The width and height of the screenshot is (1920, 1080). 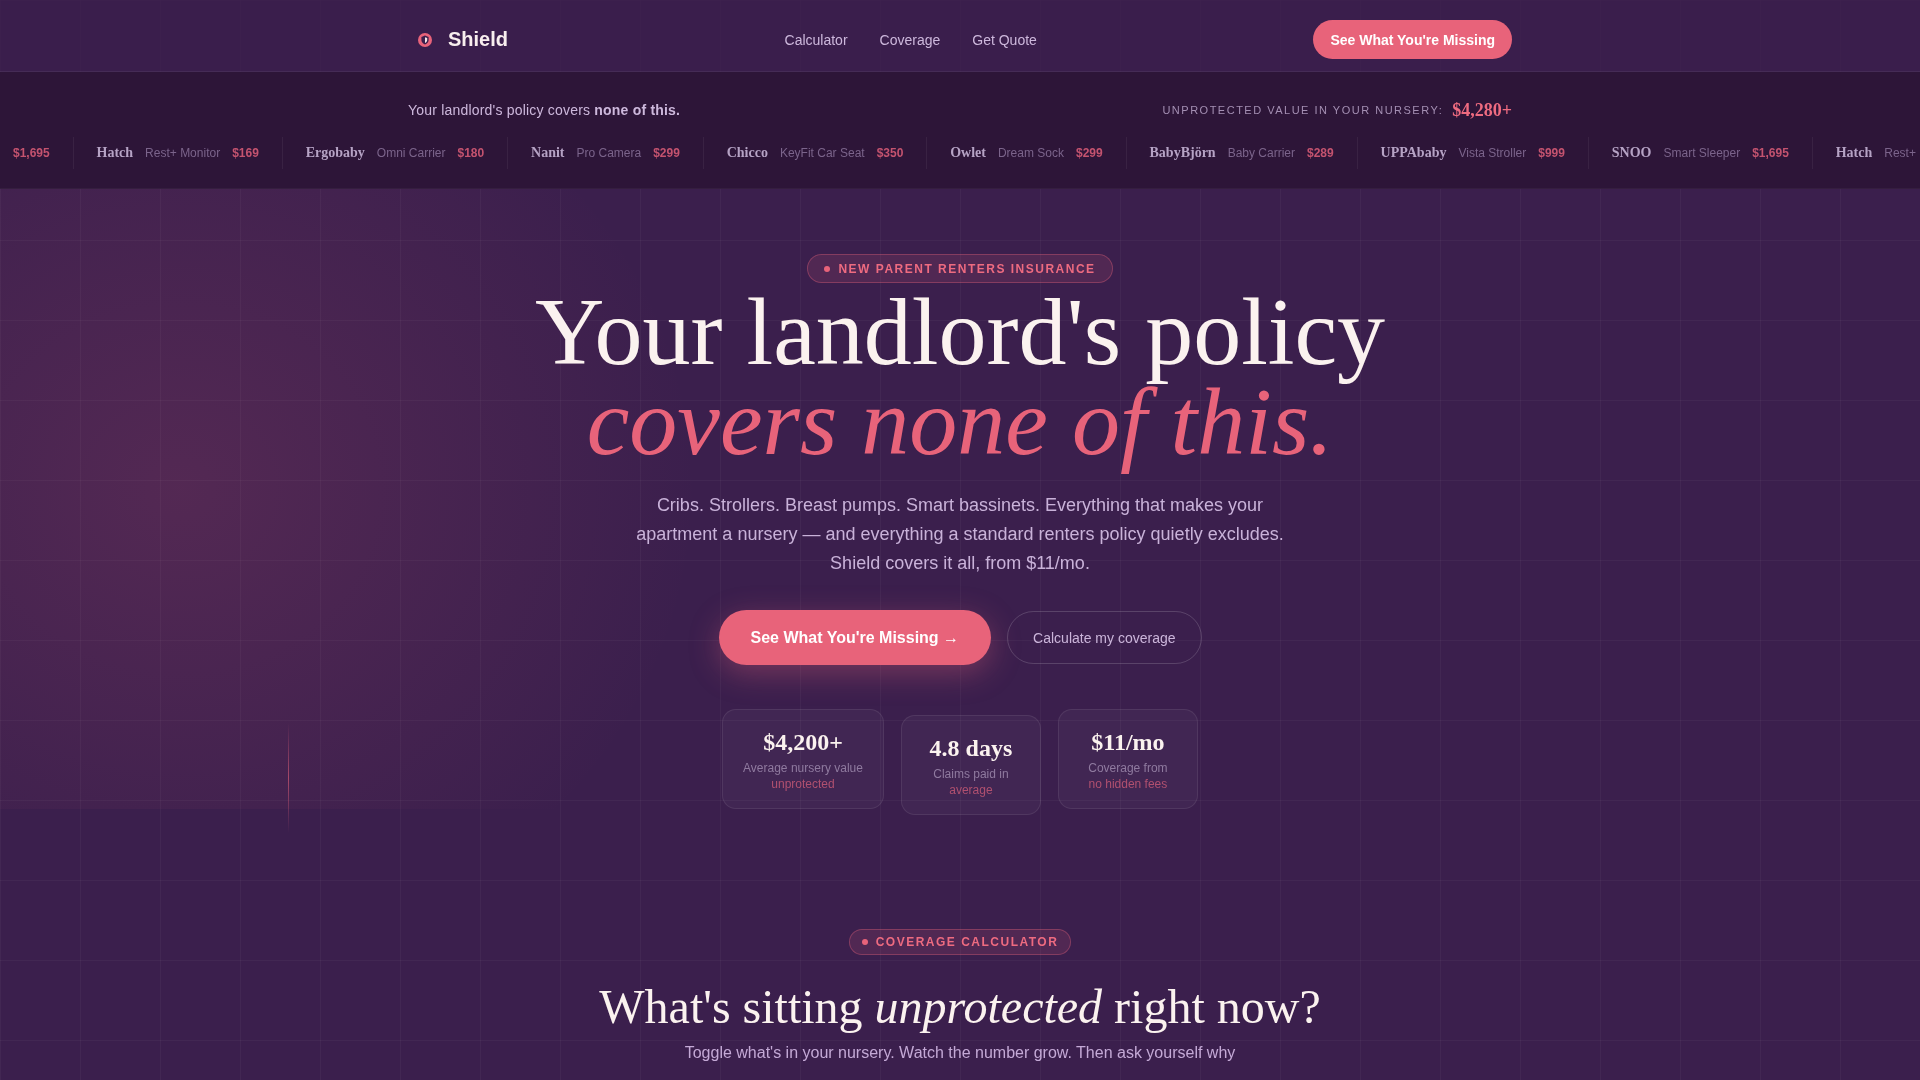 I want to click on product-price: $350, so click(x=890, y=153).